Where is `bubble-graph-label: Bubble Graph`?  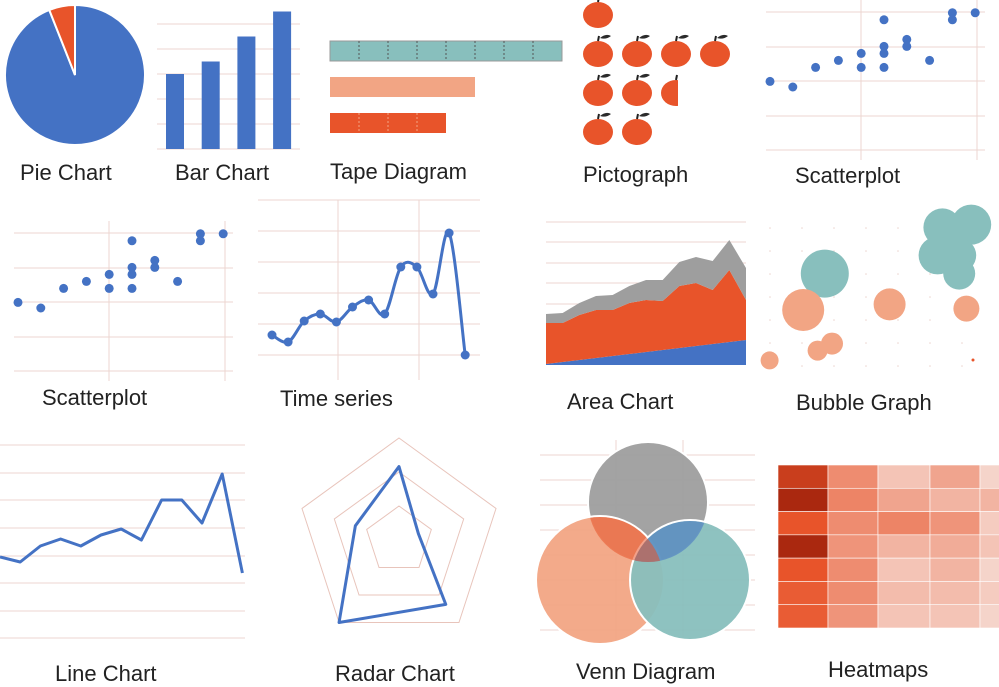 bubble-graph-label: Bubble Graph is located at coordinates (864, 402).